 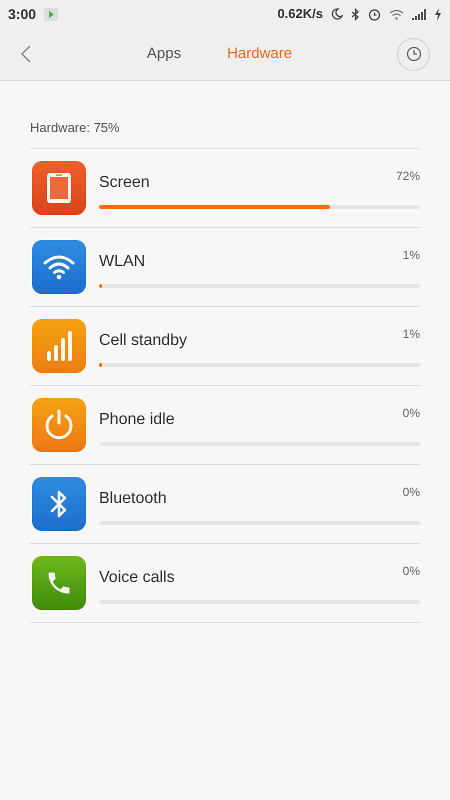 What do you see at coordinates (164, 54) in the screenshot?
I see `tab: Apps` at bounding box center [164, 54].